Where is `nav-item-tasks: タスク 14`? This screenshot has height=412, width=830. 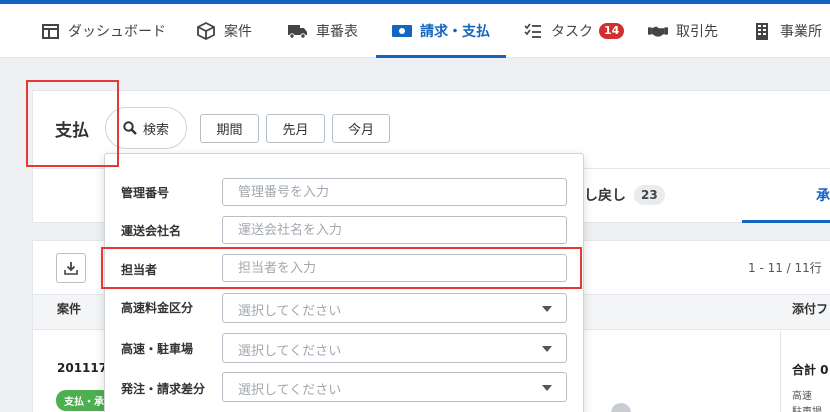
nav-item-tasks: タスク 14 is located at coordinates (574, 31).